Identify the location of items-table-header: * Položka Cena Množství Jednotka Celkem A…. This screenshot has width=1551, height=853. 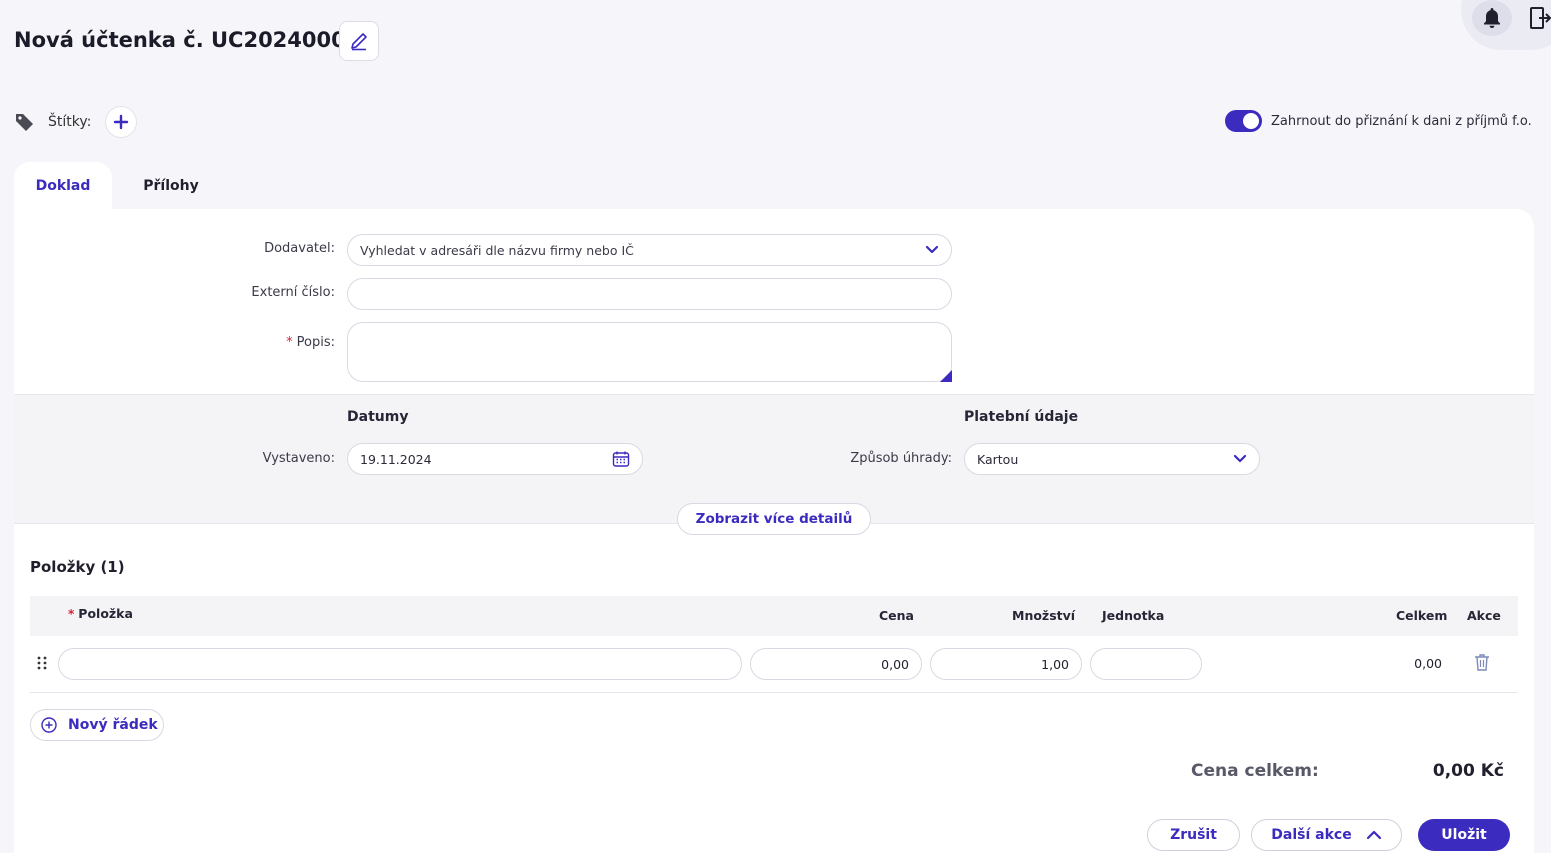
(774, 616).